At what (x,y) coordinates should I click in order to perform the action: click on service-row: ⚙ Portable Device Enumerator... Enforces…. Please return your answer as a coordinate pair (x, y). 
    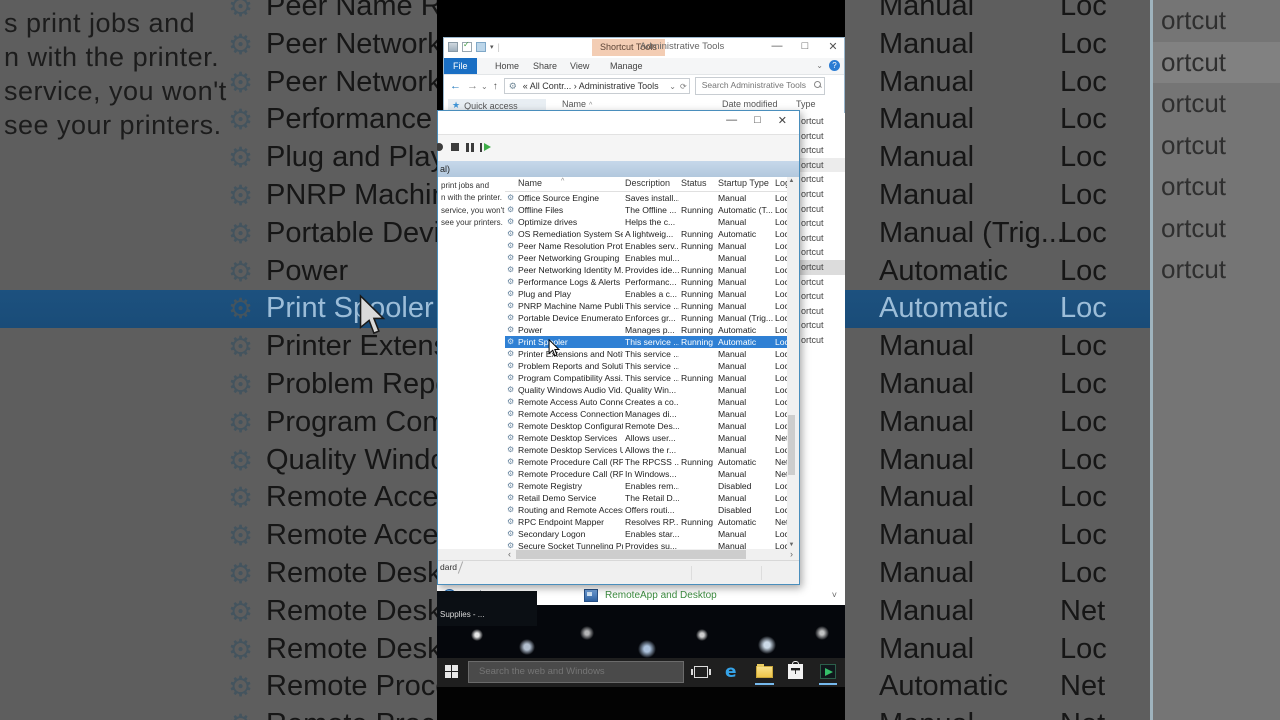
    Looking at the image, I should click on (646, 318).